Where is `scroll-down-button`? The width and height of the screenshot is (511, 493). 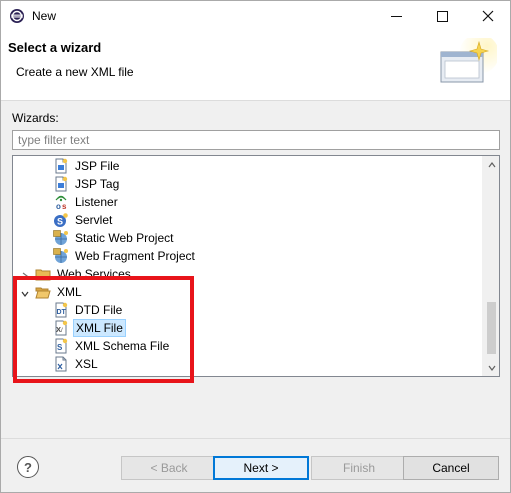
scroll-down-button is located at coordinates (491, 367).